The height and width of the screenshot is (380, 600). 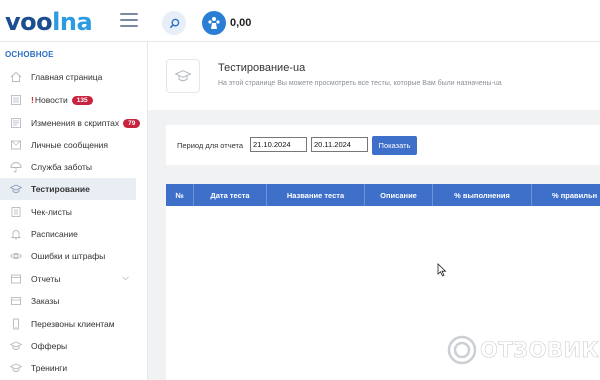 I want to click on page-title: Тестирование-ua, so click(x=262, y=68).